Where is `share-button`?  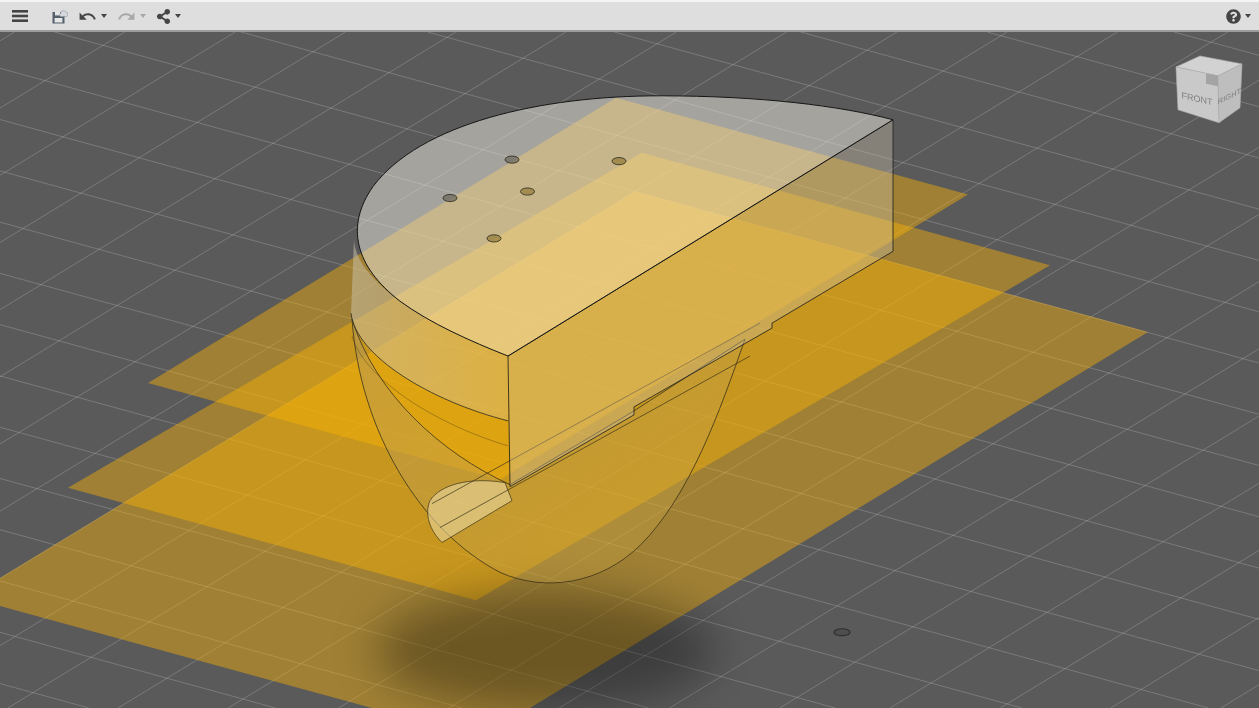
share-button is located at coordinates (168, 16).